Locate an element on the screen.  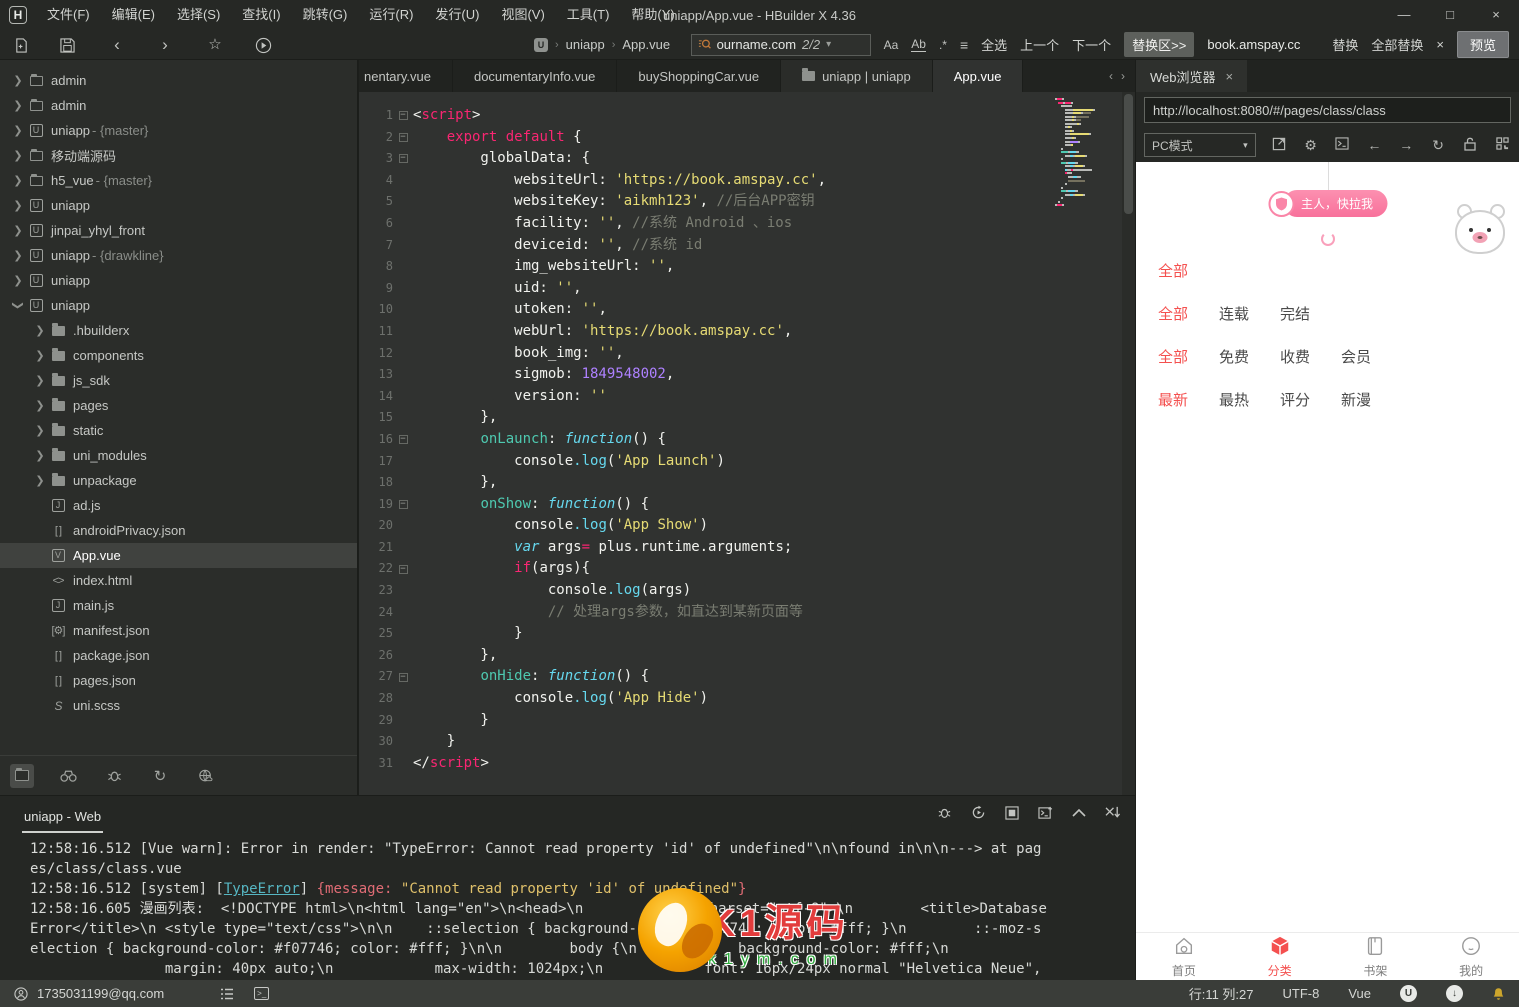
uniapp-badge-icon: U is located at coordinates (1408, 993).